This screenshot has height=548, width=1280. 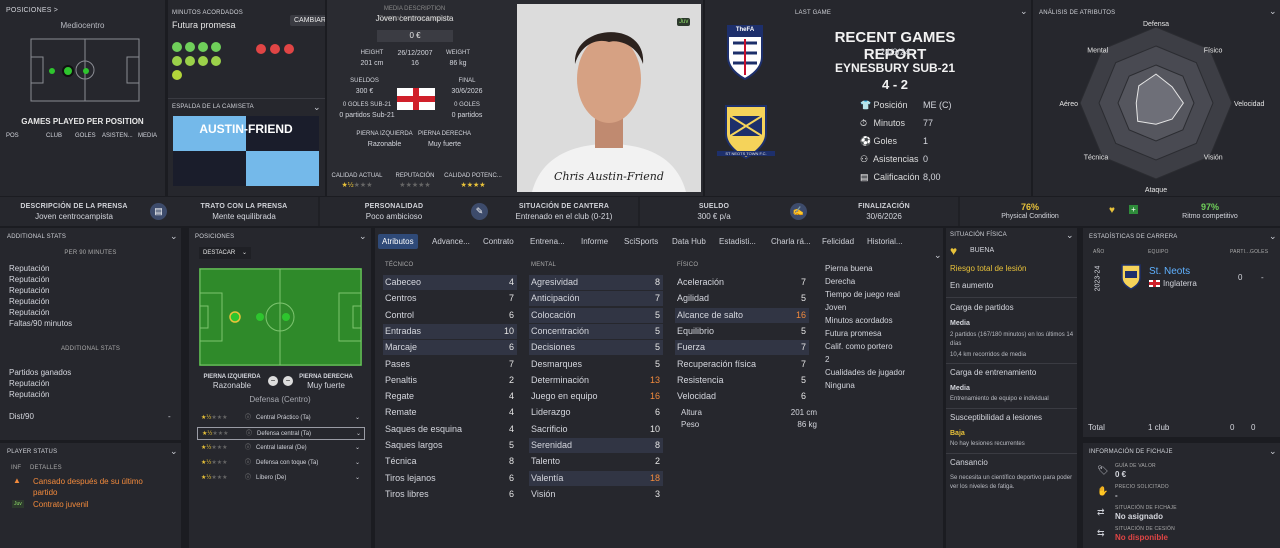 What do you see at coordinates (450, 364) in the screenshot?
I see `attribute-row: Pases 7` at bounding box center [450, 364].